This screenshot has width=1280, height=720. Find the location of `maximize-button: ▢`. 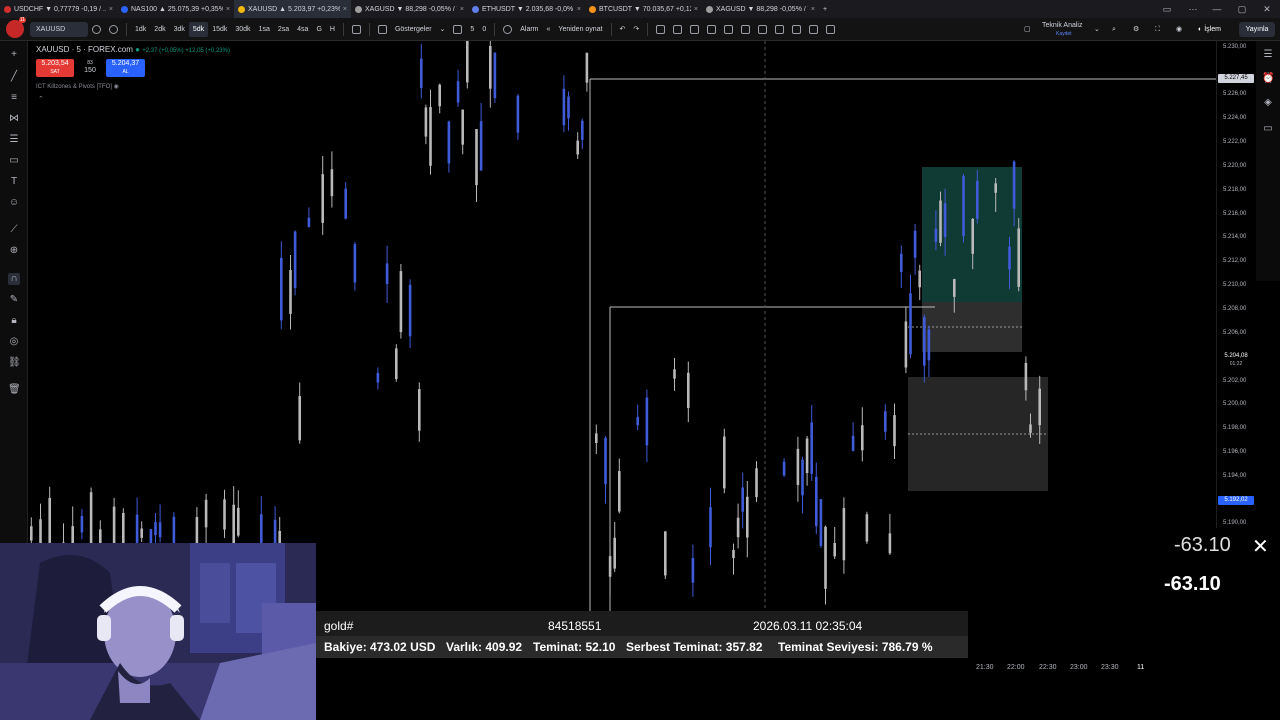

maximize-button: ▢ is located at coordinates (1242, 9).